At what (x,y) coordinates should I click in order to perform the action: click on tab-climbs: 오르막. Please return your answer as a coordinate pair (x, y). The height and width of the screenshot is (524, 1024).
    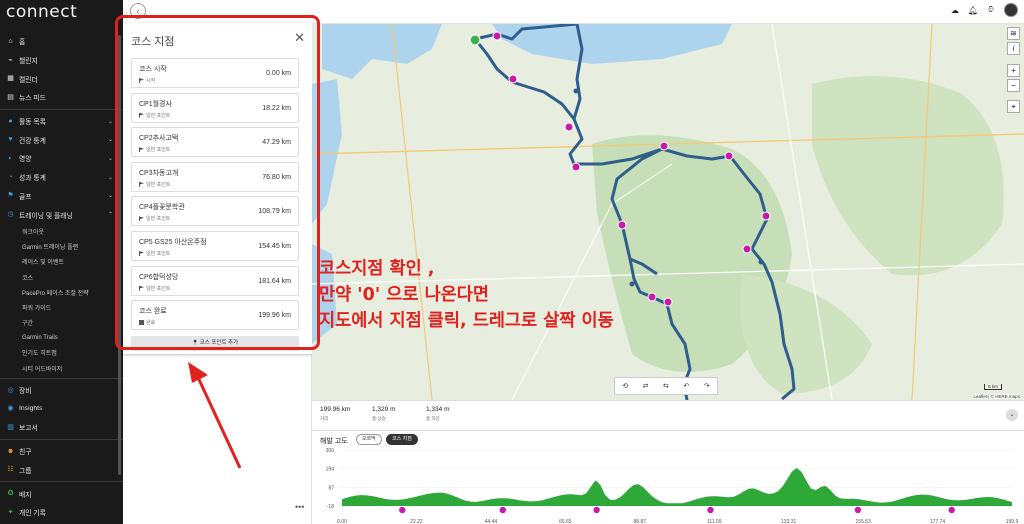
    Looking at the image, I should click on (369, 439).